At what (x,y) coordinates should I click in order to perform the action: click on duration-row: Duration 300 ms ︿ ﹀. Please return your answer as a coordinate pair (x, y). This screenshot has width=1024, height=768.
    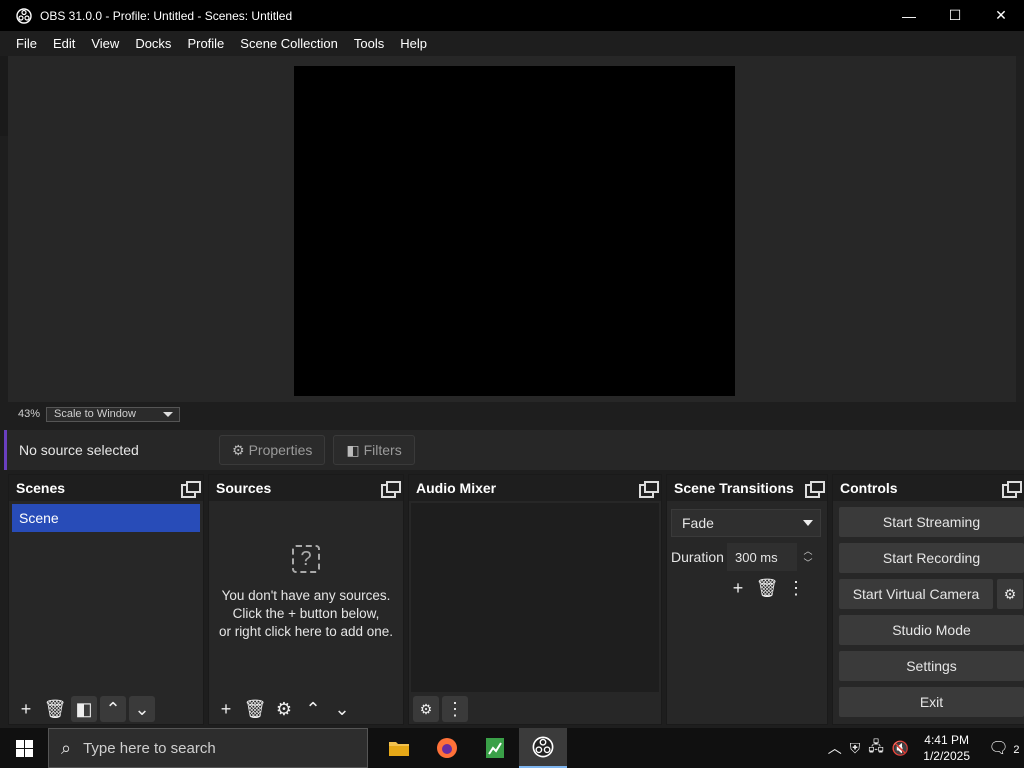
    Looking at the image, I should click on (749, 557).